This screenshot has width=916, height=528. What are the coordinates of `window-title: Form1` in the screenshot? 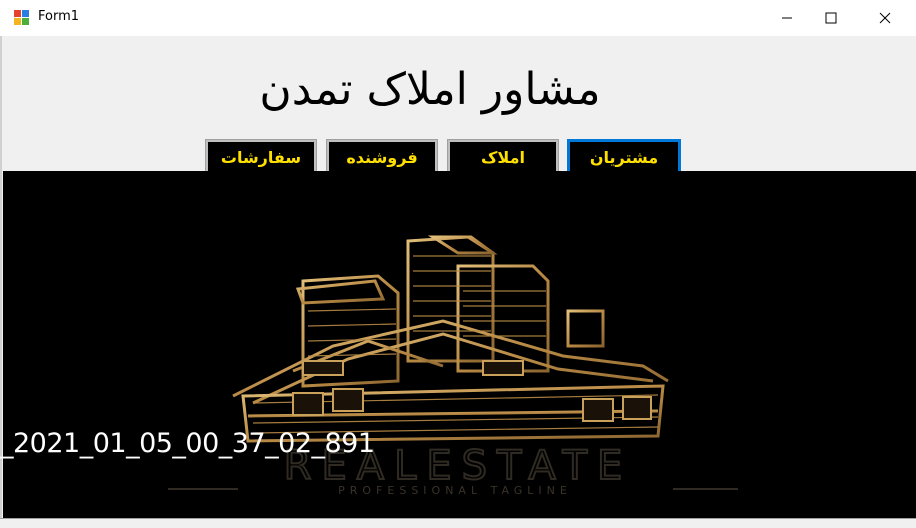 It's located at (59, 16).